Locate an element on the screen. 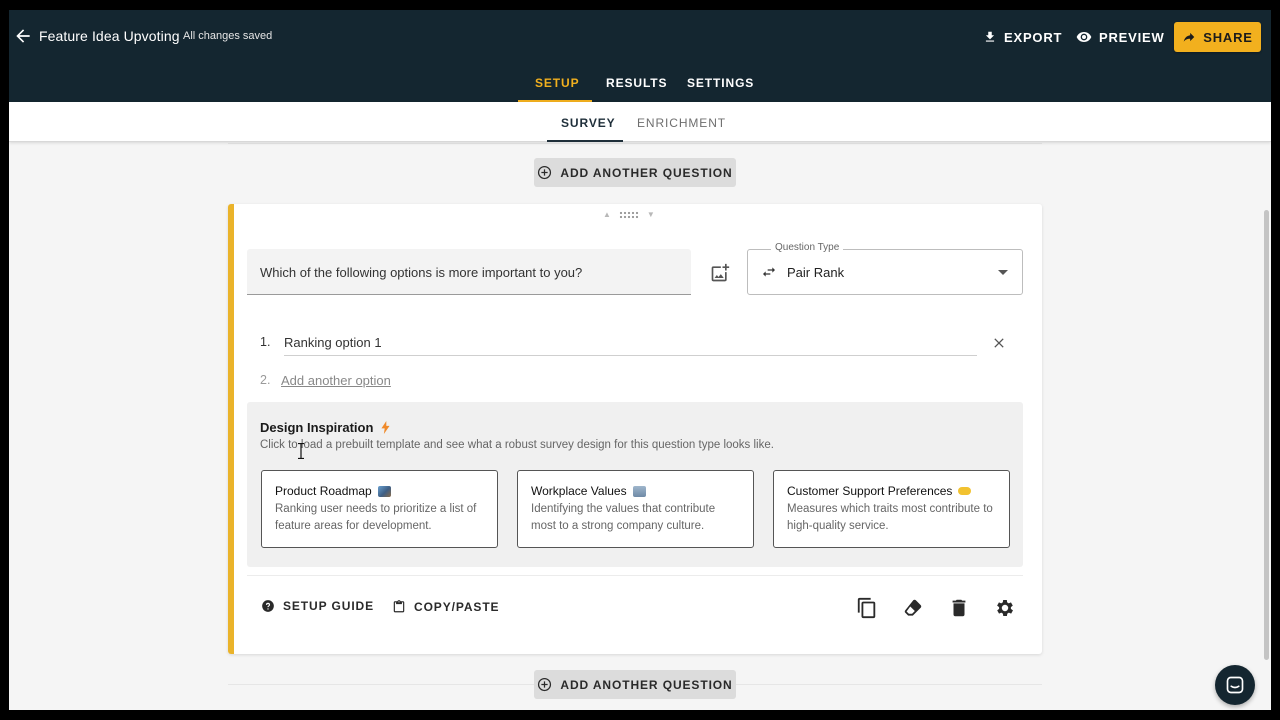 The height and width of the screenshot is (720, 1280). eraser-icon is located at coordinates (913, 608).